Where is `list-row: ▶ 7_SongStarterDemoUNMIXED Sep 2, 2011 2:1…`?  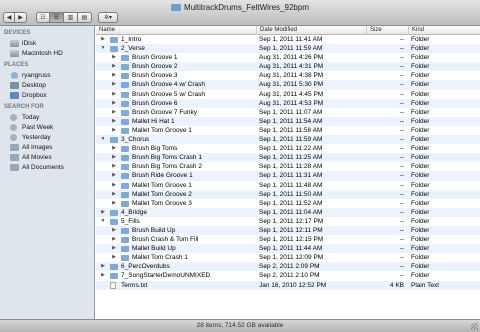 list-row: ▶ 7_SongStarterDemoUNMIXED Sep 2, 2011 2:1… is located at coordinates (288, 275).